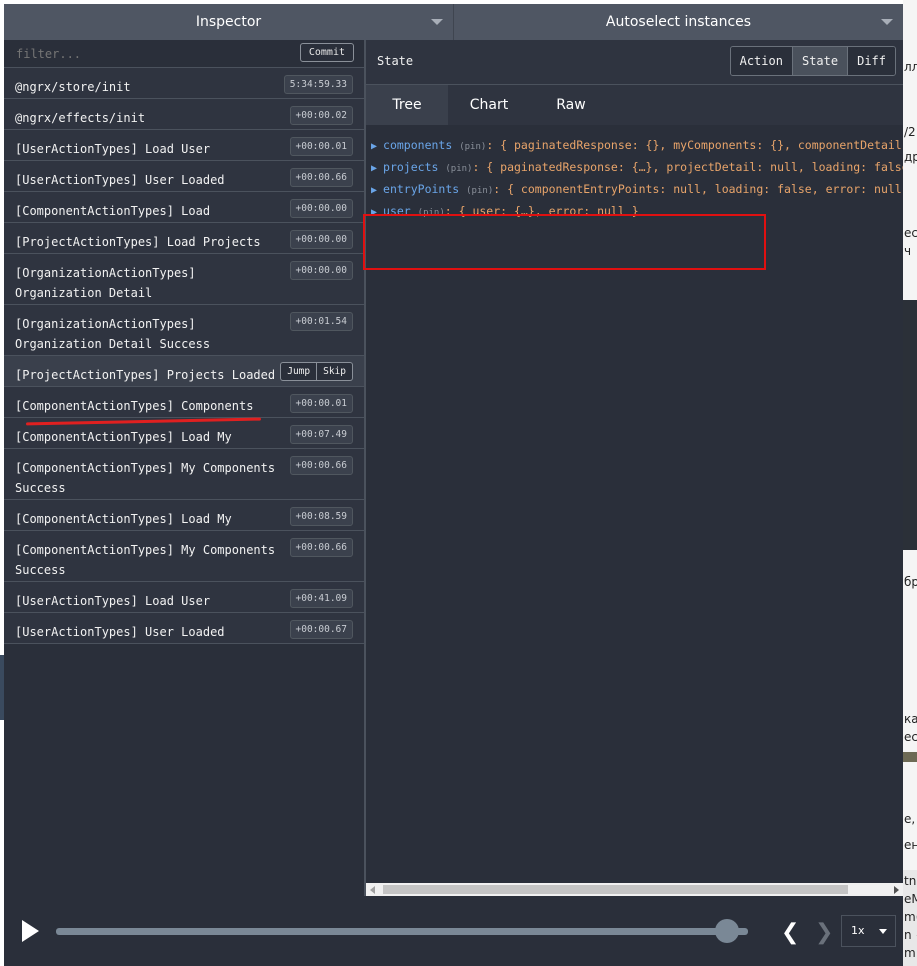  I want to click on monitor-selector: Inspector, so click(228, 22).